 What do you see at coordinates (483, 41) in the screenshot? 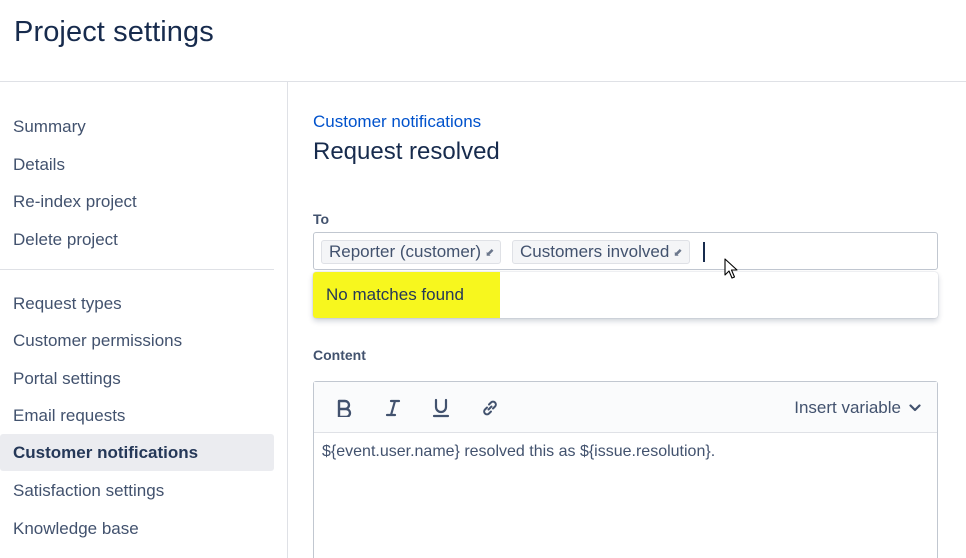
I see `page-header: Project settings` at bounding box center [483, 41].